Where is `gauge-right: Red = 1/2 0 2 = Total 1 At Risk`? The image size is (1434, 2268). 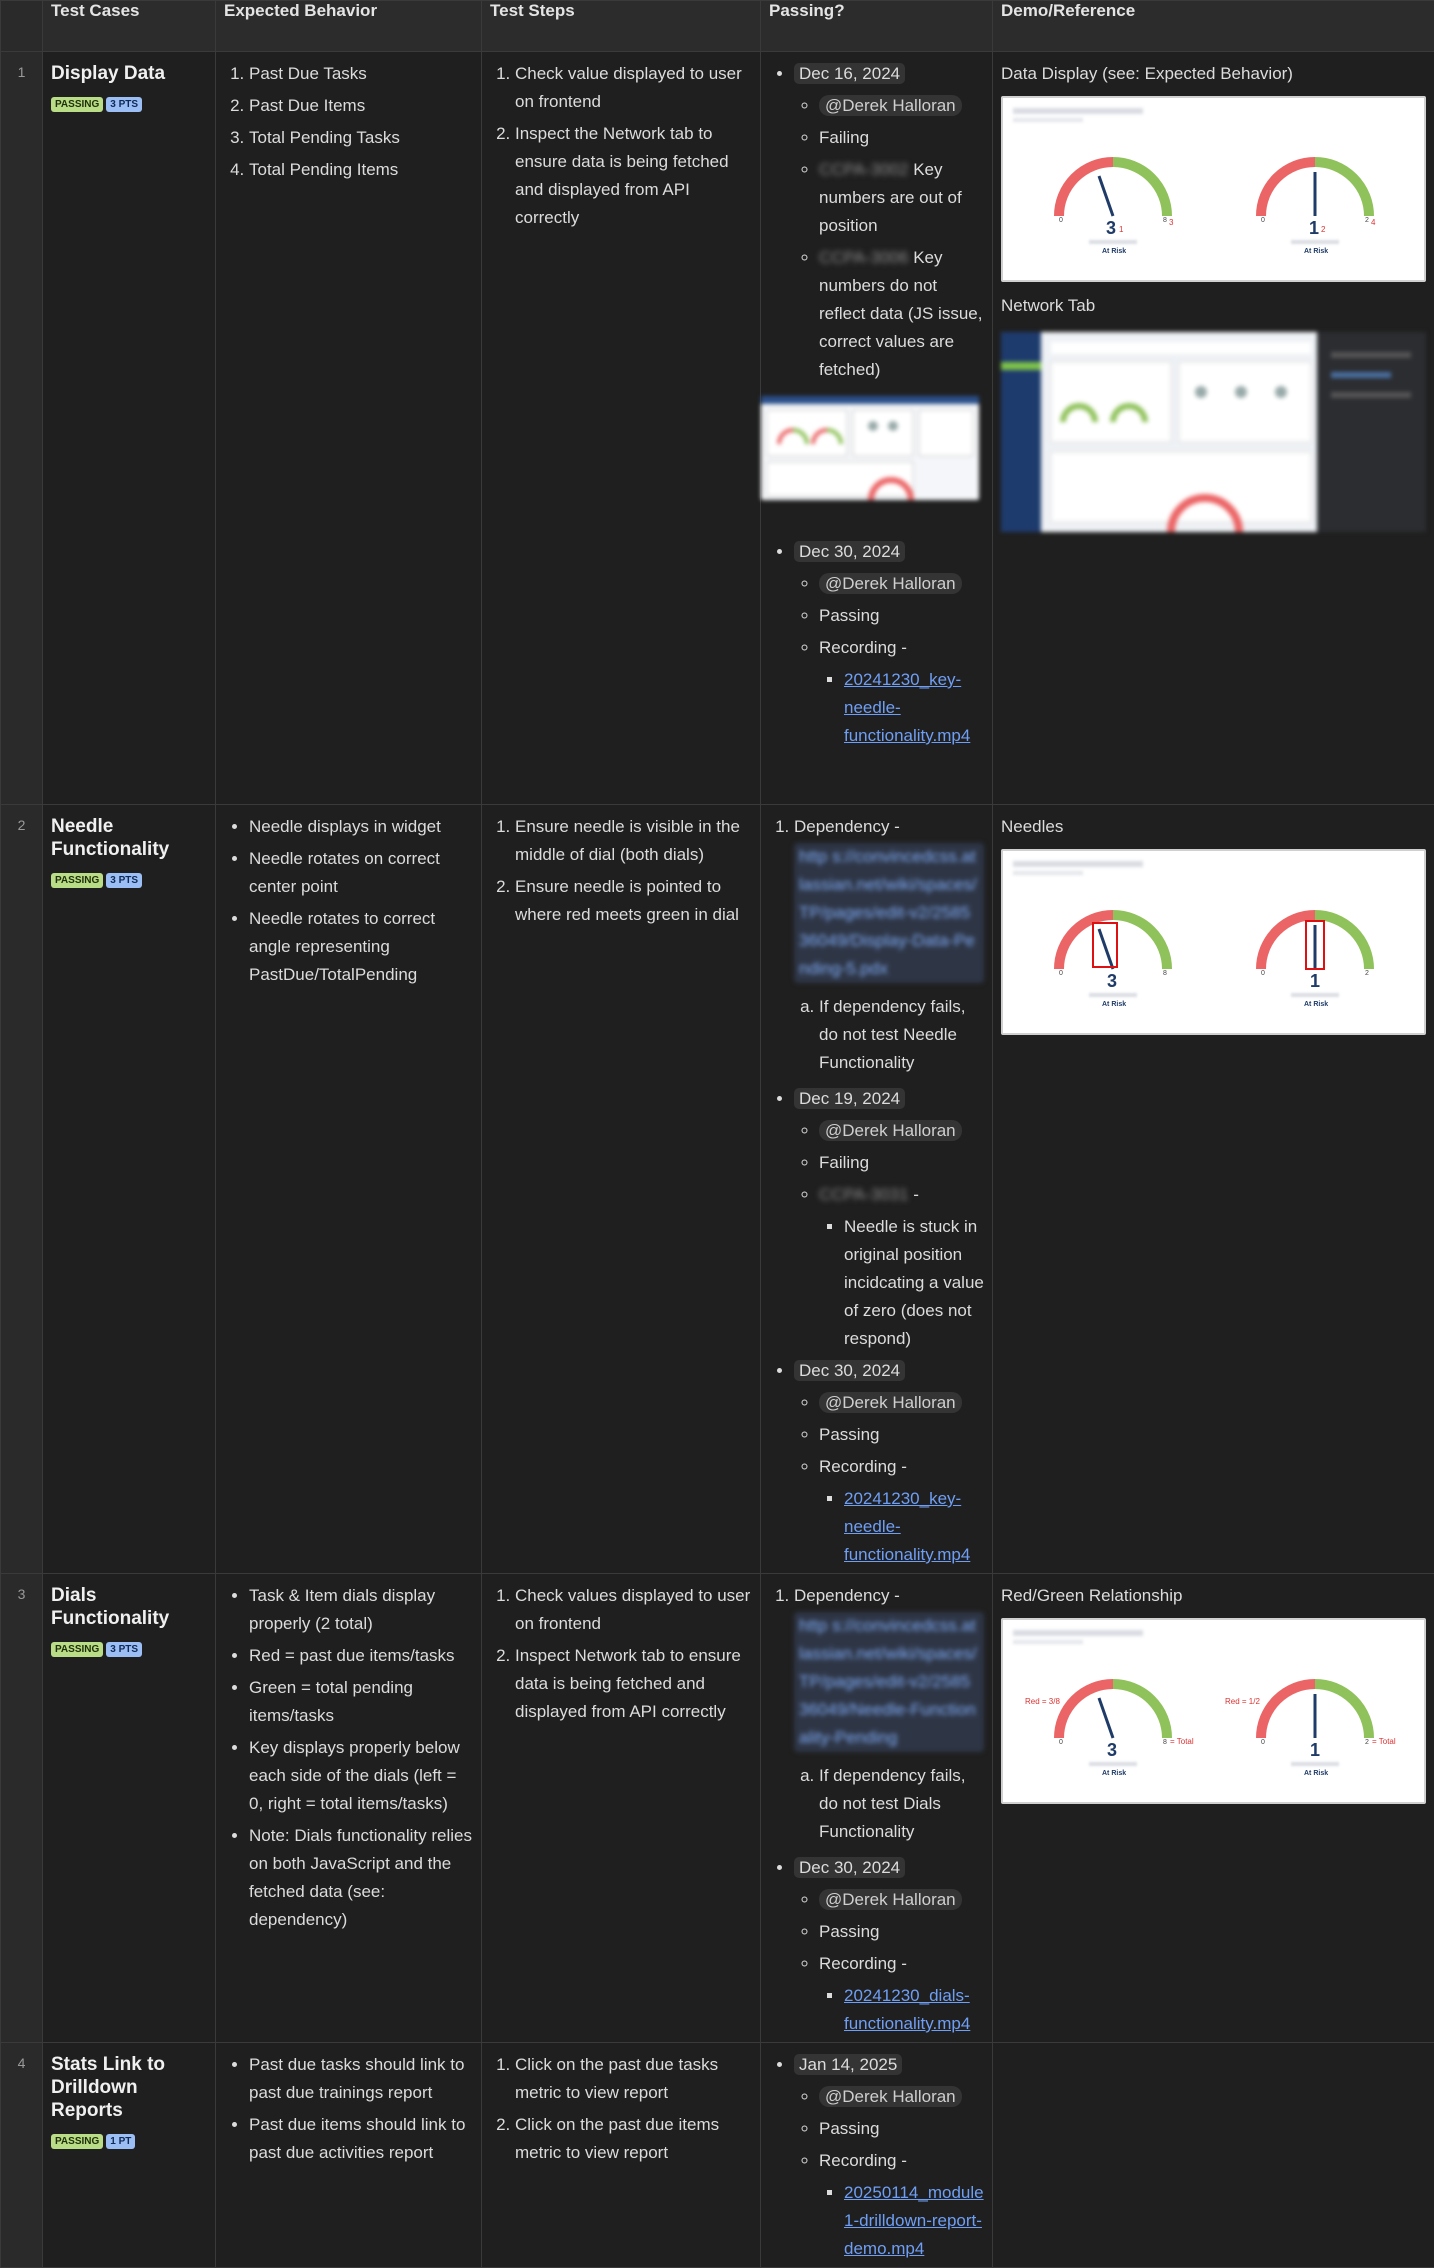
gauge-right: Red = 1/2 0 2 = Total 1 At Risk is located at coordinates (1310, 1730).